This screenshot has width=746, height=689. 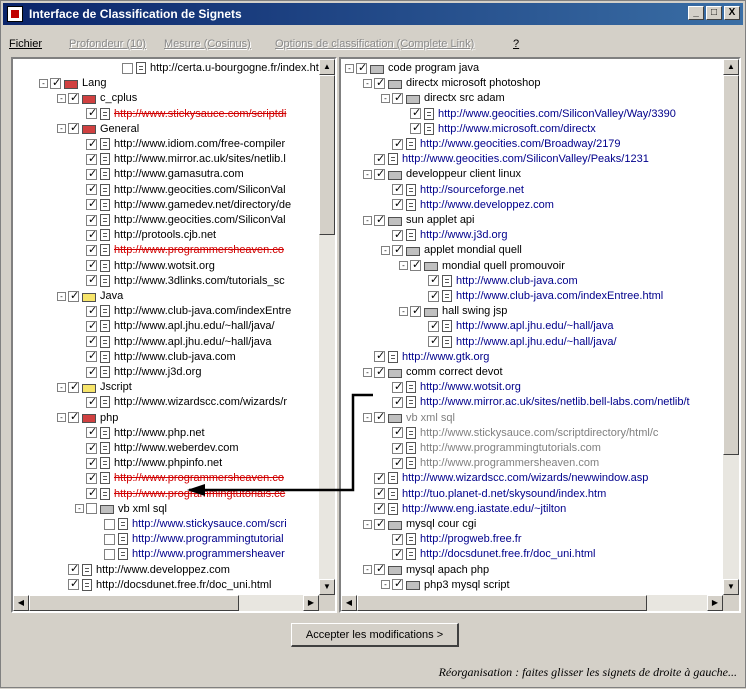 I want to click on bookmark-item: http://www.geocities.com/SiliconVal, so click(x=180, y=189).